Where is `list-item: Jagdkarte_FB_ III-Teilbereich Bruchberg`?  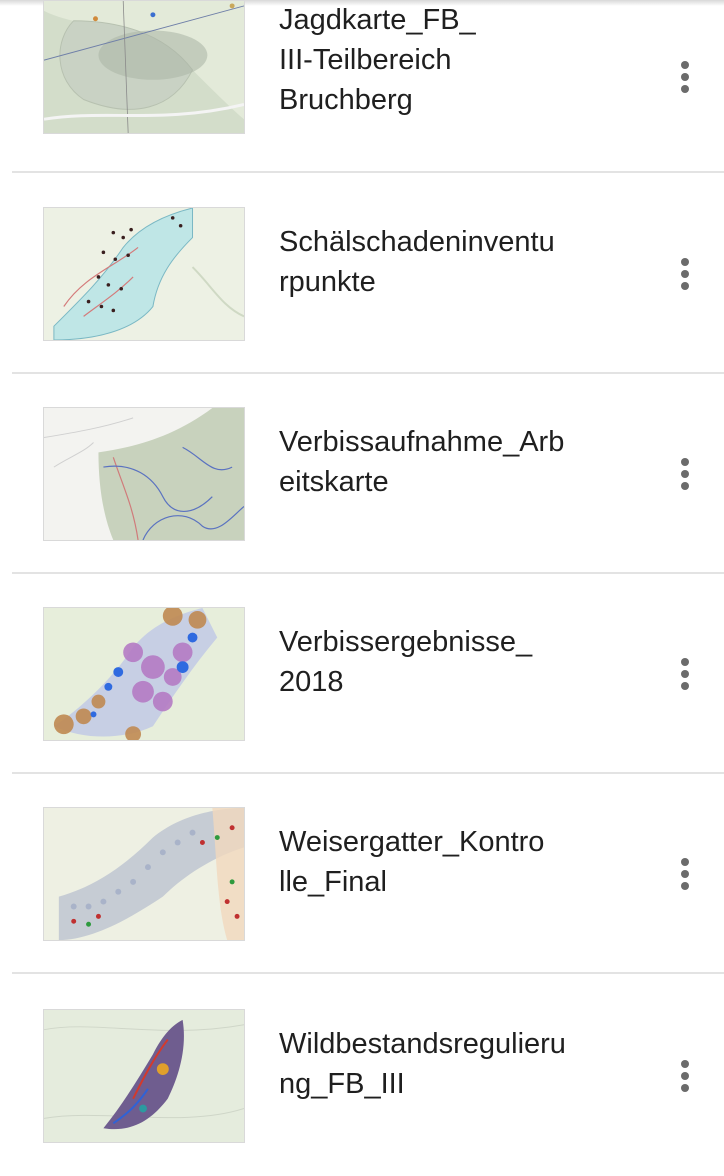
list-item: Jagdkarte_FB_ III-Teilbereich Bruchberg is located at coordinates (362, 86).